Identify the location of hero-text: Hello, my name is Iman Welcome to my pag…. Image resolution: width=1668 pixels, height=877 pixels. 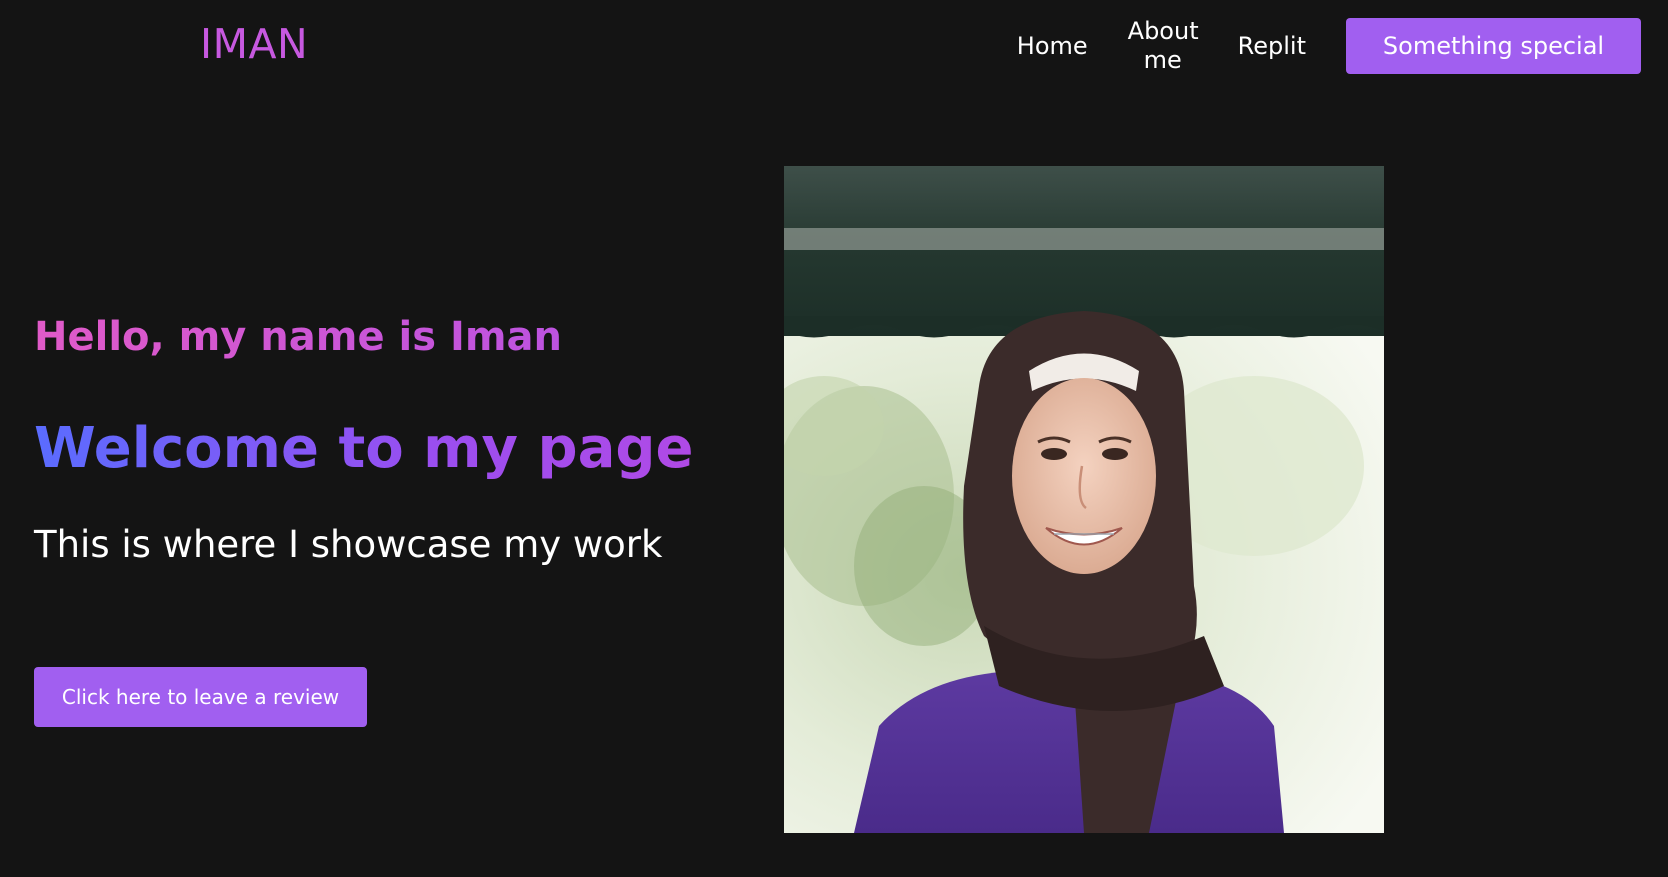
(363, 440).